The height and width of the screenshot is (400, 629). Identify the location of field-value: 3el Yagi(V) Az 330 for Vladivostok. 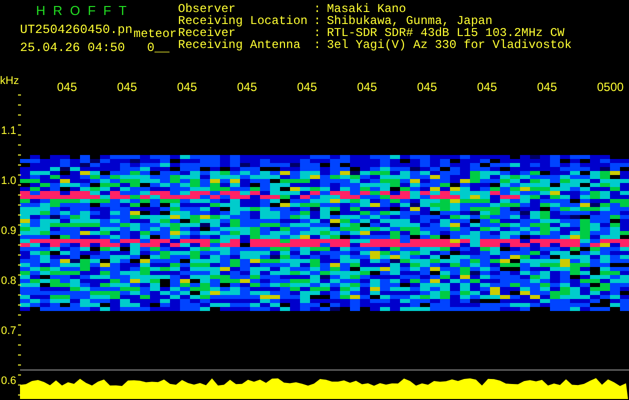
(449, 45).